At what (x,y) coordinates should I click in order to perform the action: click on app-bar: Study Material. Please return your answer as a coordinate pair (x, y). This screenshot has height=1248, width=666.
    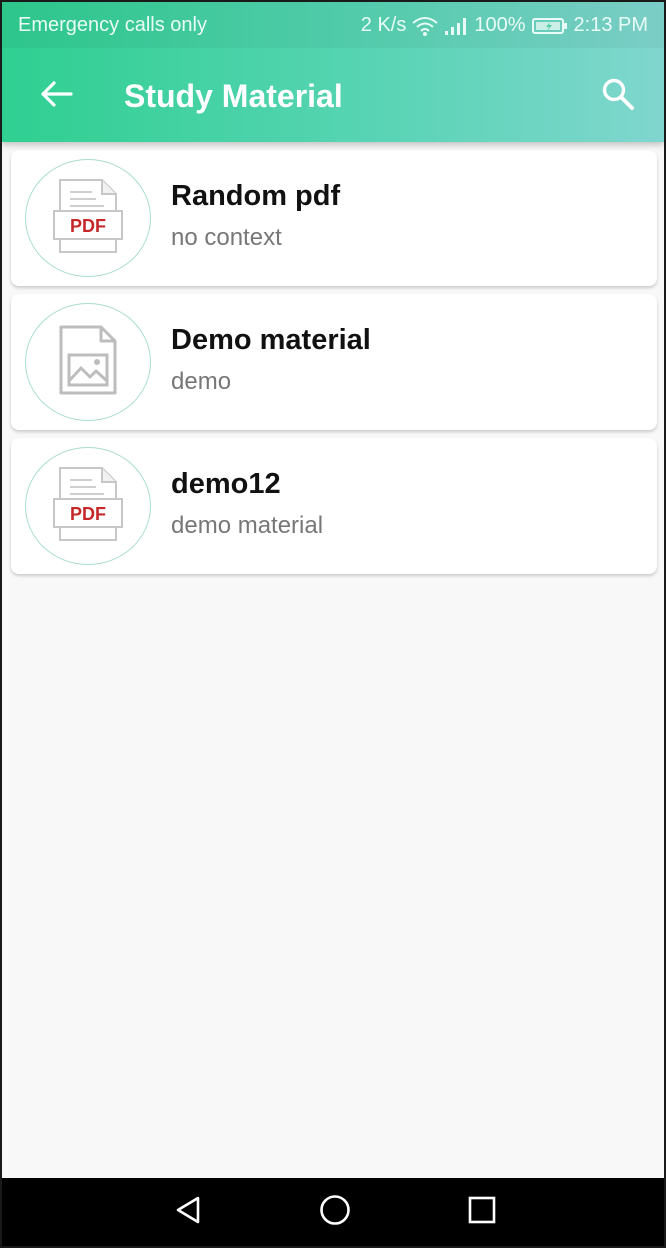
    Looking at the image, I should click on (333, 95).